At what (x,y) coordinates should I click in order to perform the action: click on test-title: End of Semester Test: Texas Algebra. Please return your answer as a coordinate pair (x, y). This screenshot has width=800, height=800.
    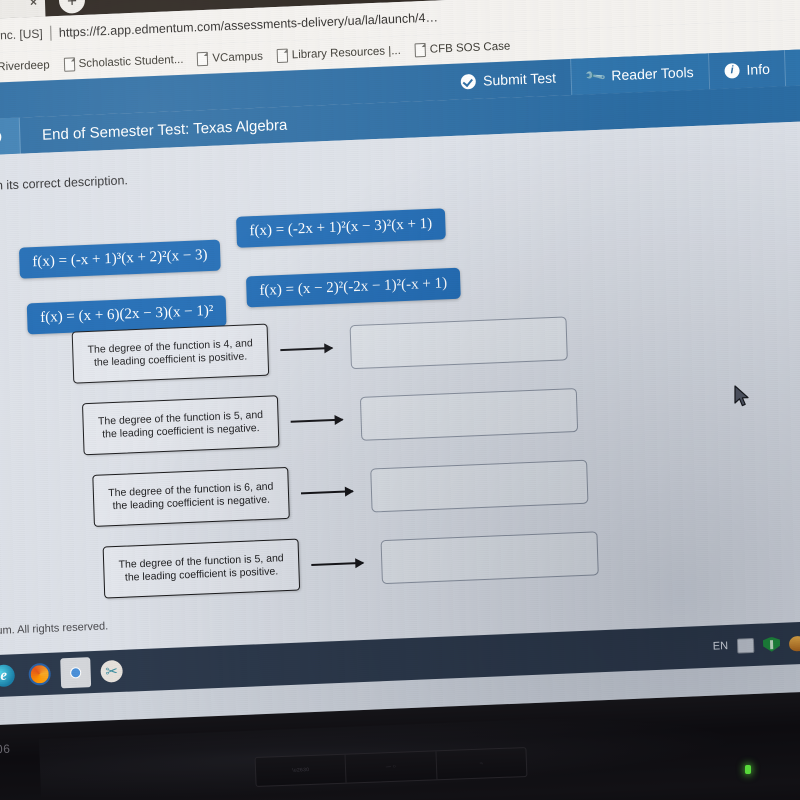
    Looking at the image, I should click on (164, 130).